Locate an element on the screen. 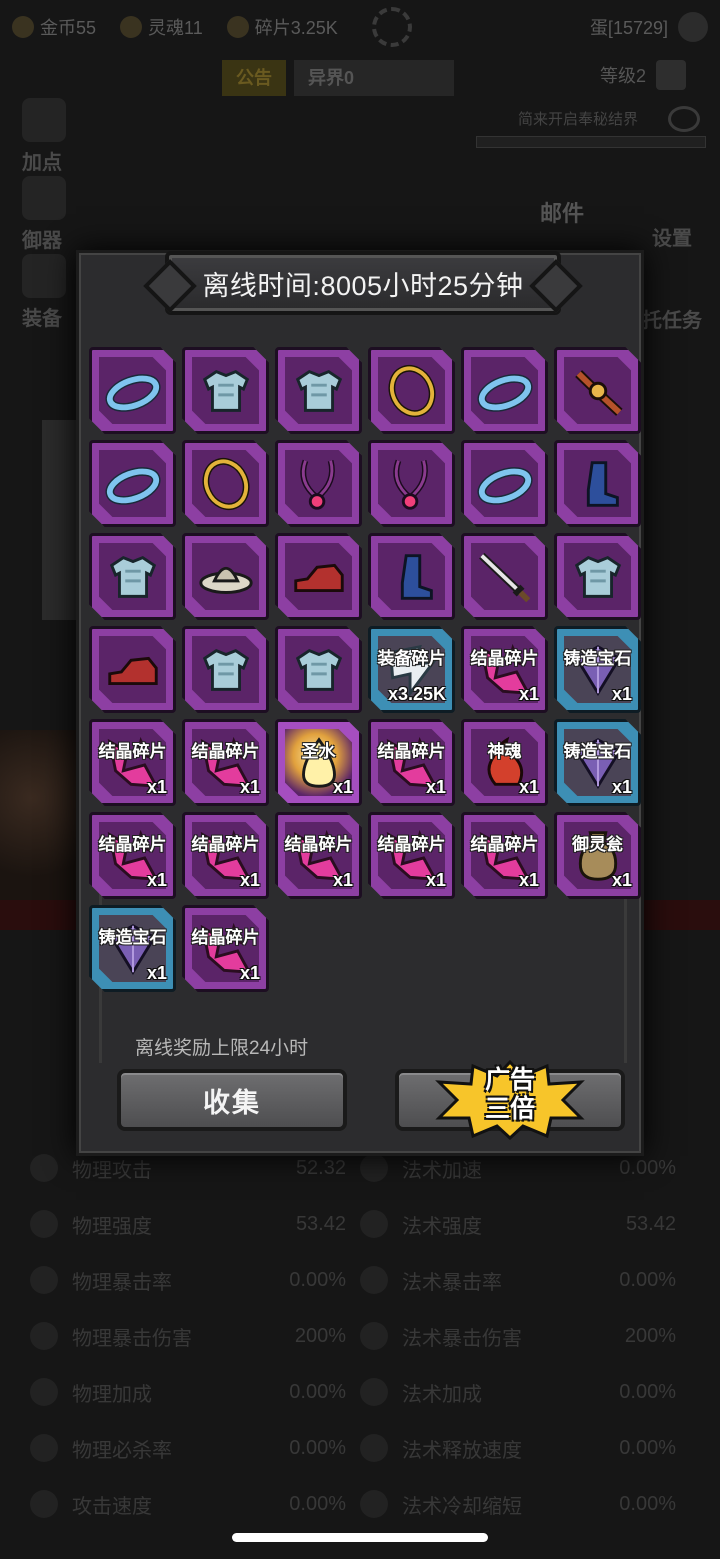  ad-label: 广告 三倍 is located at coordinates (509, 1094).